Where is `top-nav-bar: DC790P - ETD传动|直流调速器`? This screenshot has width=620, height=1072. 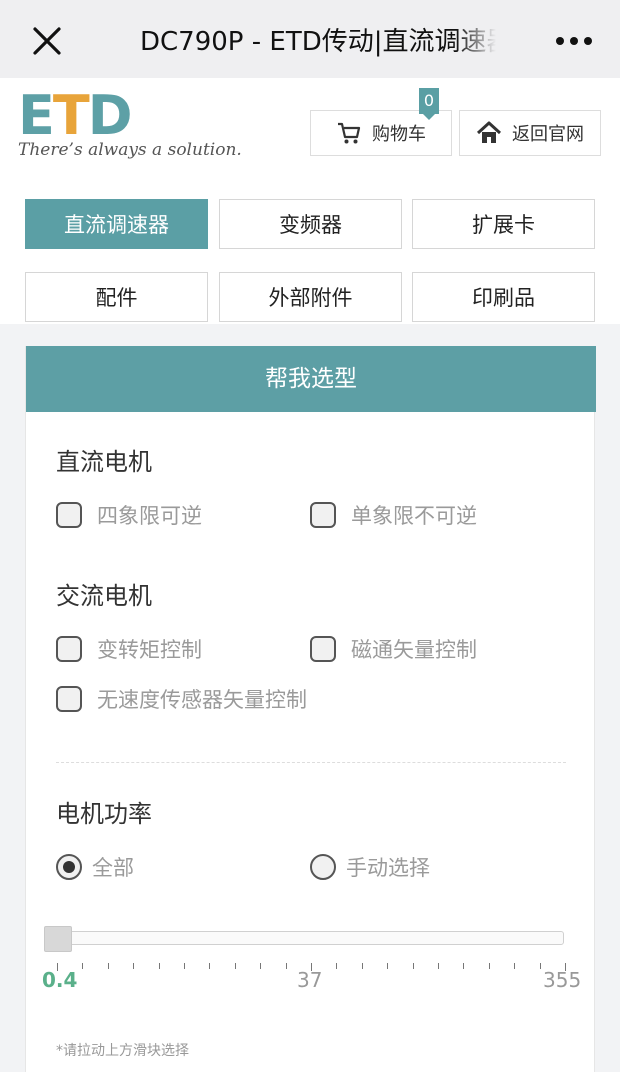 top-nav-bar: DC790P - ETD传动|直流调速器 is located at coordinates (310, 39).